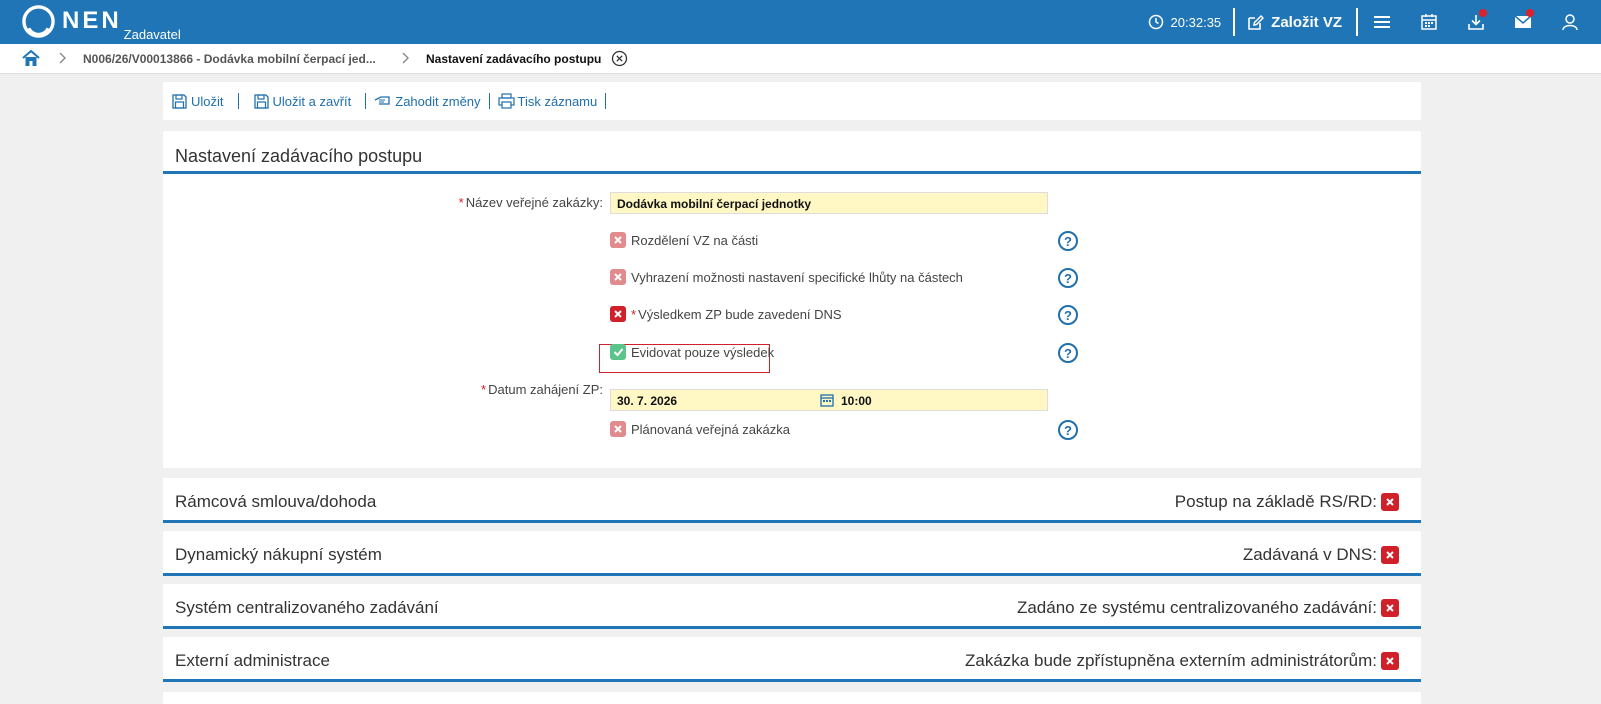 The image size is (1601, 704). What do you see at coordinates (1309, 554) in the screenshot?
I see `section-status-label: Zadávaná v DNS:` at bounding box center [1309, 554].